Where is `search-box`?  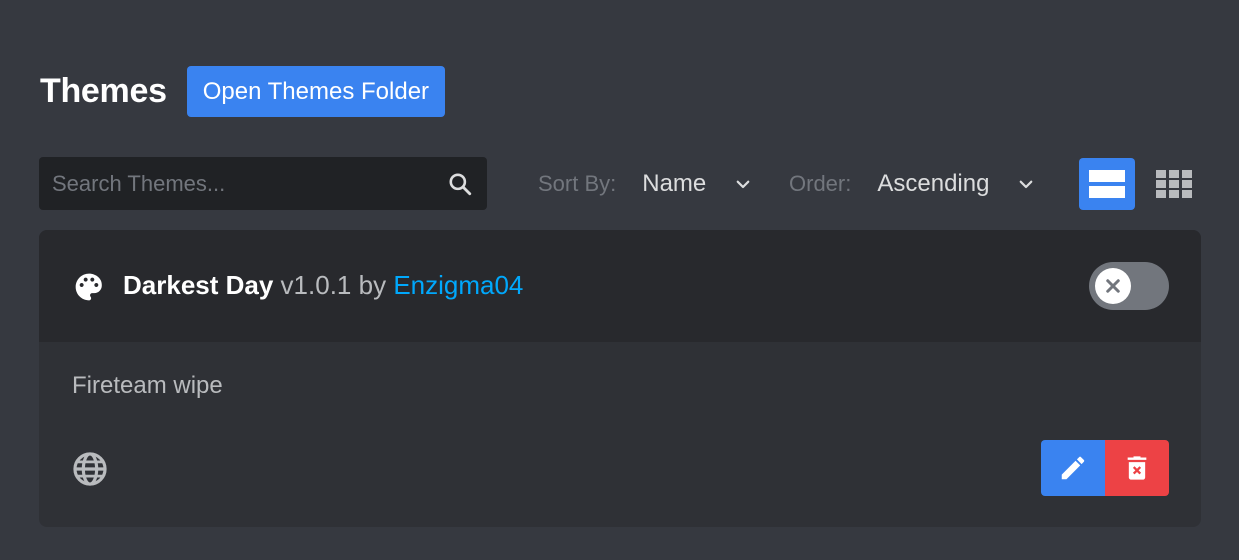 search-box is located at coordinates (263, 183).